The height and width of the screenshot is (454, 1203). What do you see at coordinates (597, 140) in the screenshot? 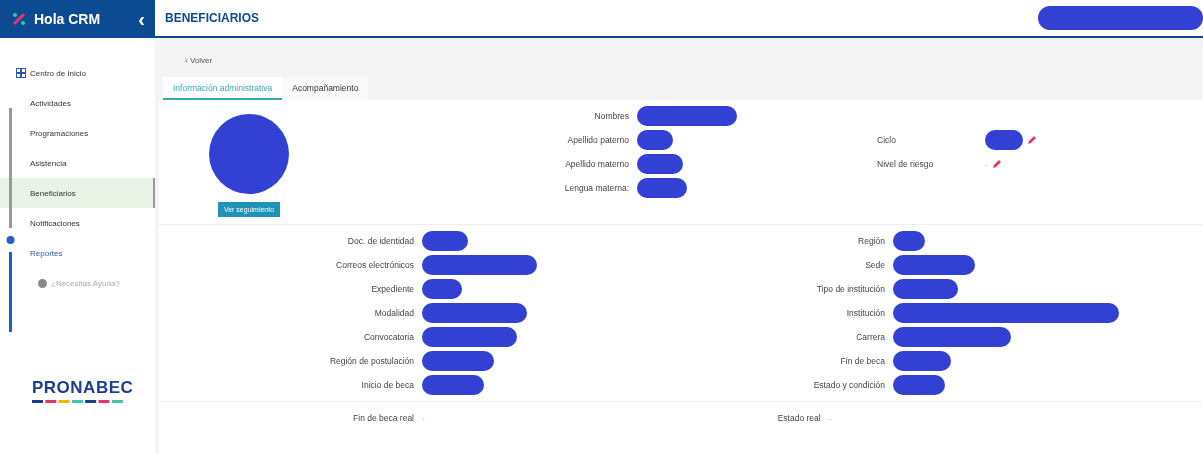
I see `field-label: Apellido paterno` at bounding box center [597, 140].